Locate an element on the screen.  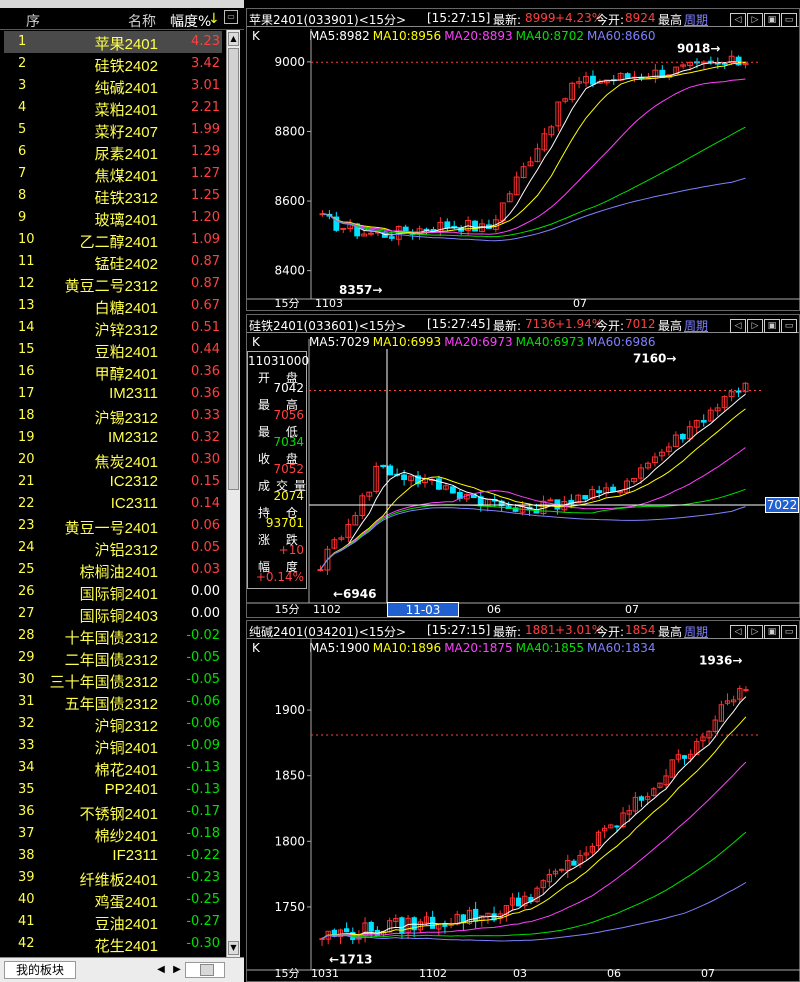
ranking-row: 12 黄豆二号2312 0.87 is located at coordinates (113, 284).